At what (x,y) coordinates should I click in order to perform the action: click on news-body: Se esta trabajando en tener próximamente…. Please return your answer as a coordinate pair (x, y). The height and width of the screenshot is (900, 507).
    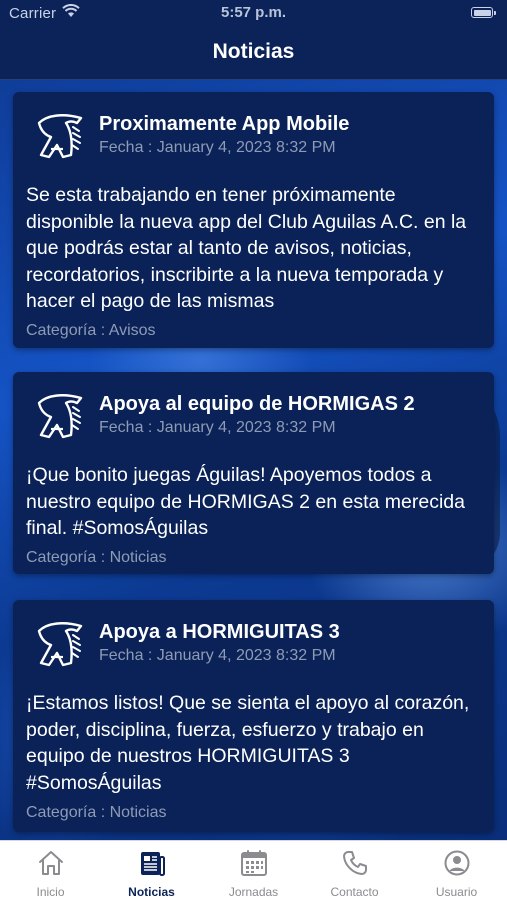
    Looking at the image, I should click on (246, 248).